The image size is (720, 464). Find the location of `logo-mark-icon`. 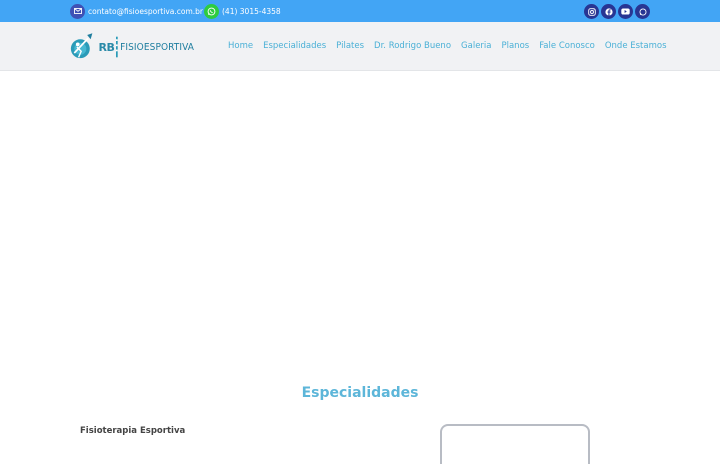

logo-mark-icon is located at coordinates (81, 46).